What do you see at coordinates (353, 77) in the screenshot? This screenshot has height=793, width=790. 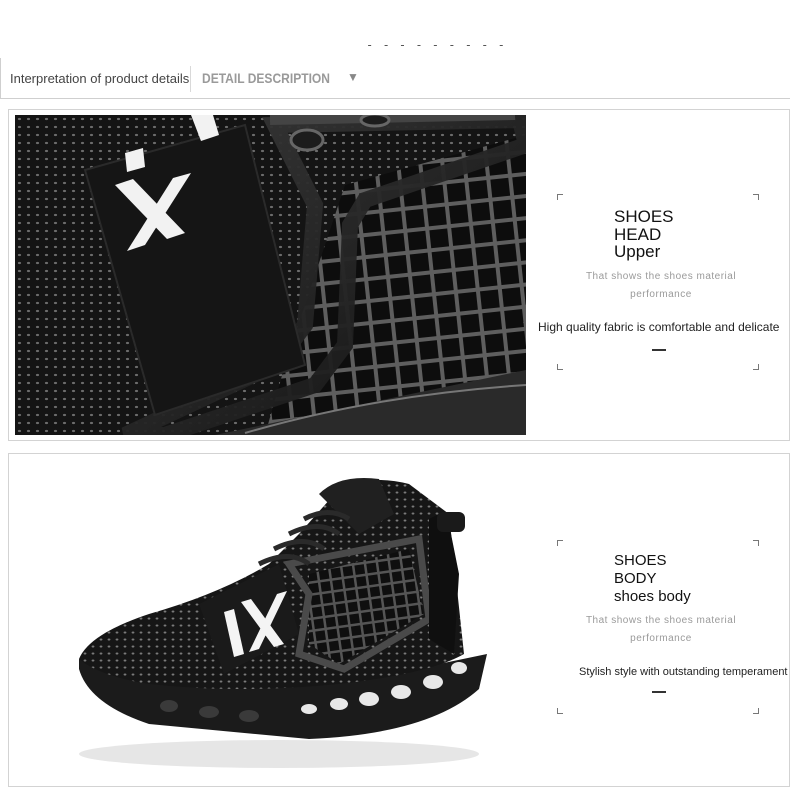 I see `chevron-down-icon: ▼` at bounding box center [353, 77].